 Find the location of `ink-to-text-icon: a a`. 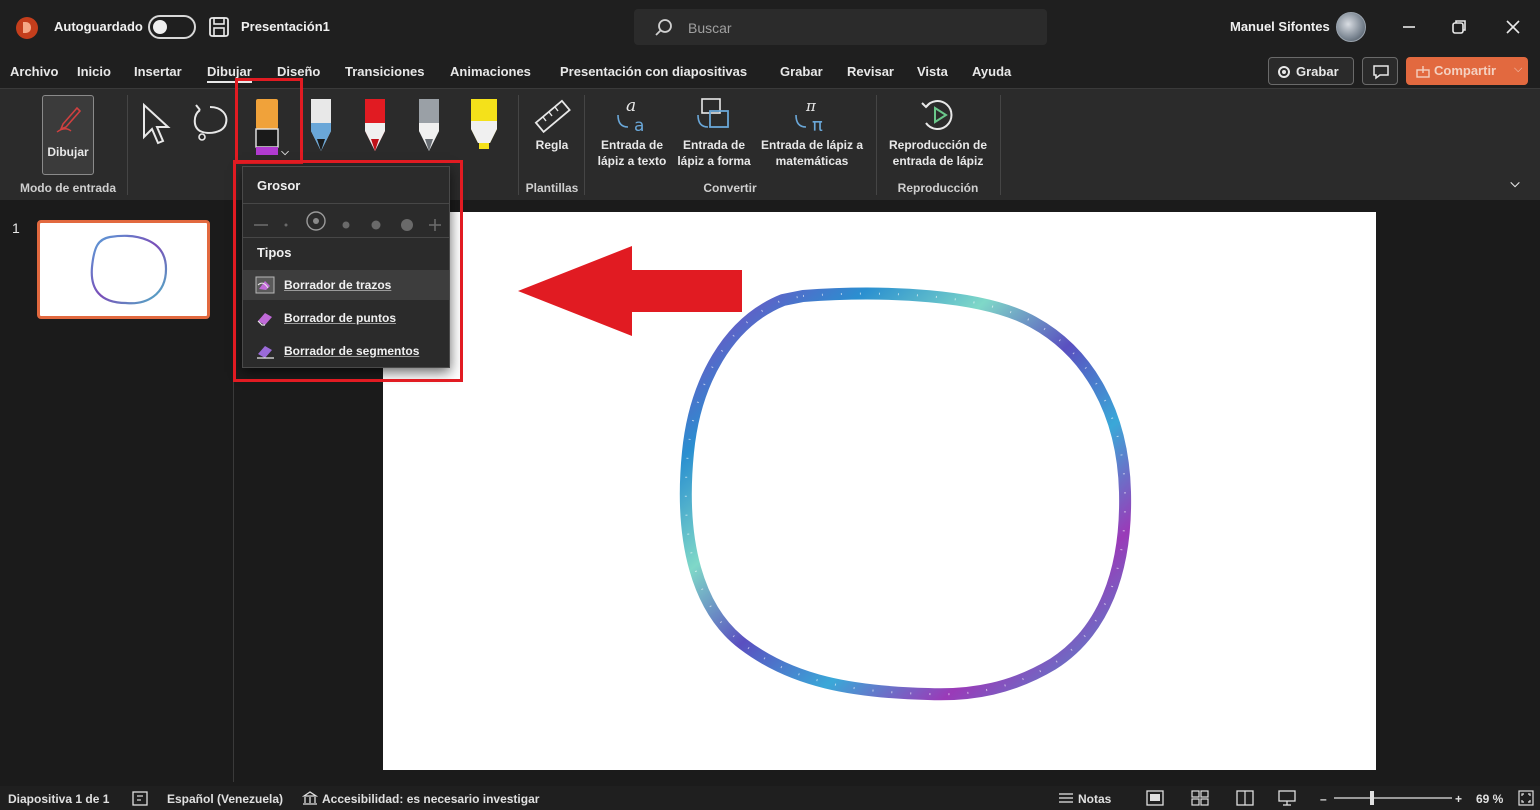

ink-to-text-icon: a a is located at coordinates (632, 115).